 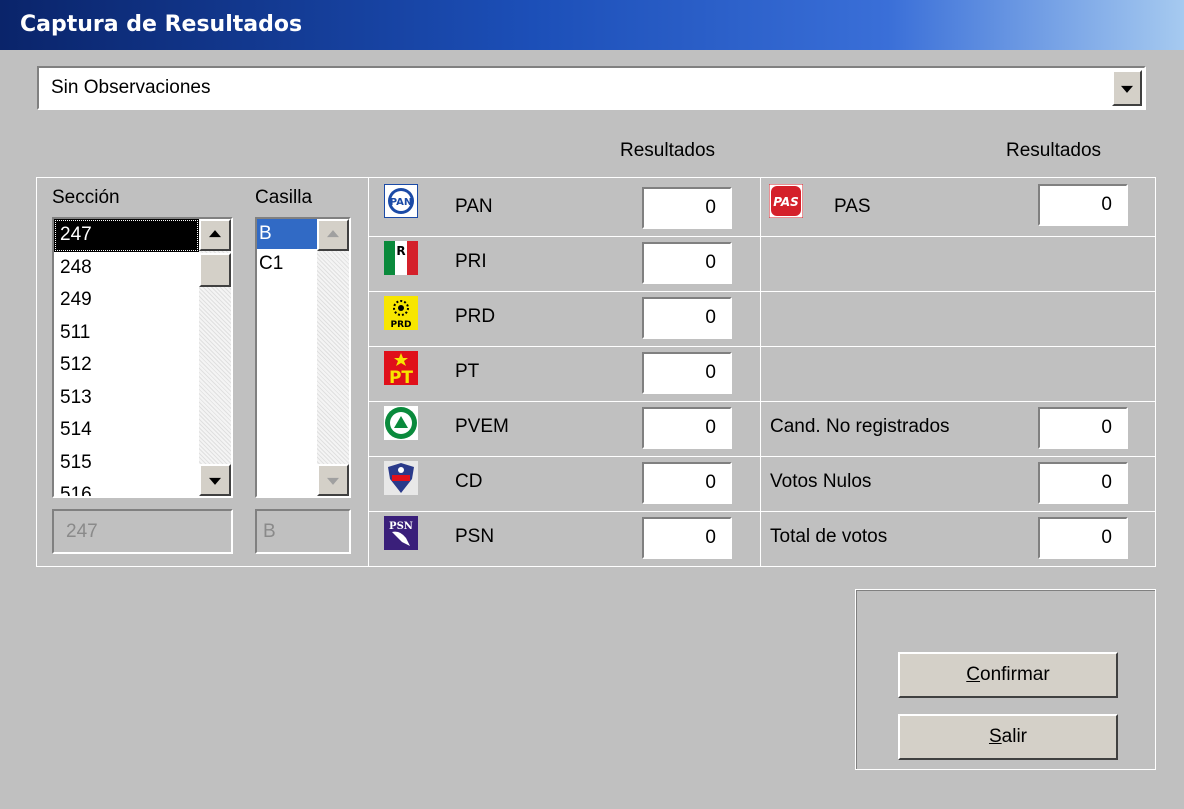 I want to click on votos-nulos-input: 0, so click(x=1083, y=483).